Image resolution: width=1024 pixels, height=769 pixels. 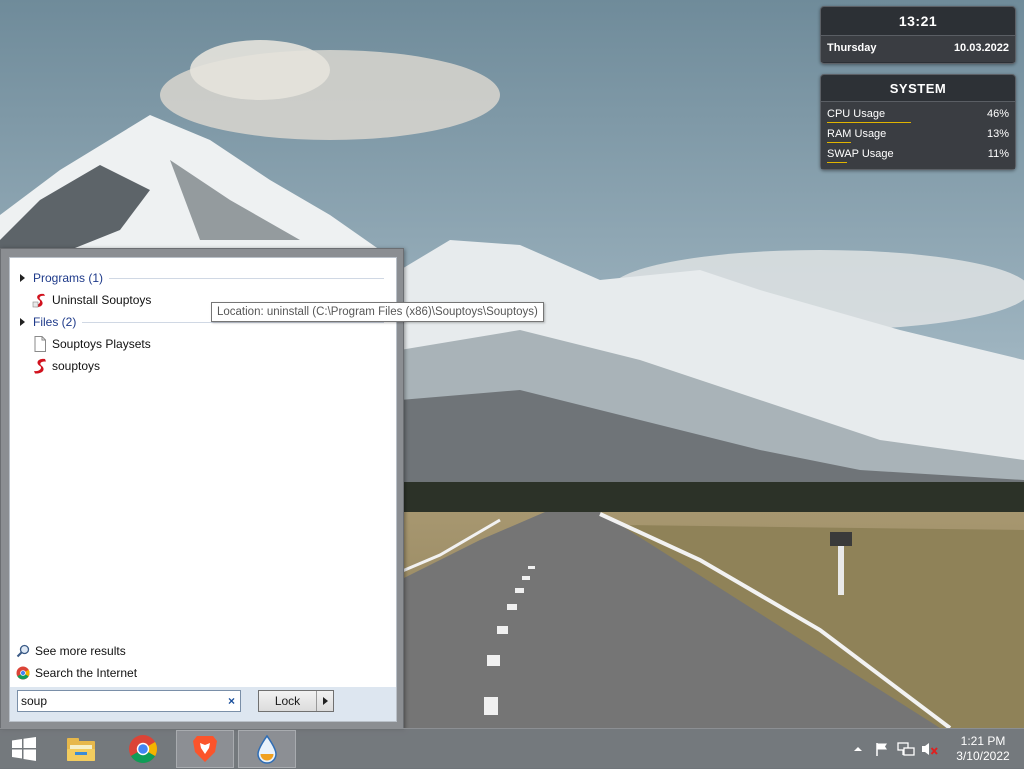 What do you see at coordinates (119, 701) in the screenshot?
I see `search-input` at bounding box center [119, 701].